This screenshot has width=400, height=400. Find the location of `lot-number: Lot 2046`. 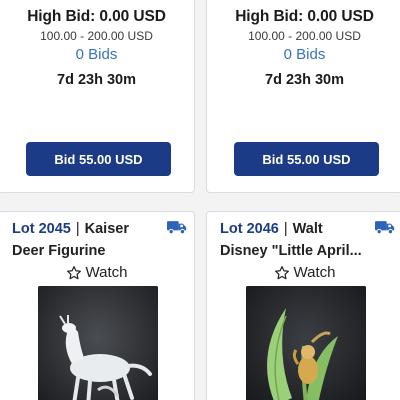

lot-number: Lot 2046 is located at coordinates (249, 229).